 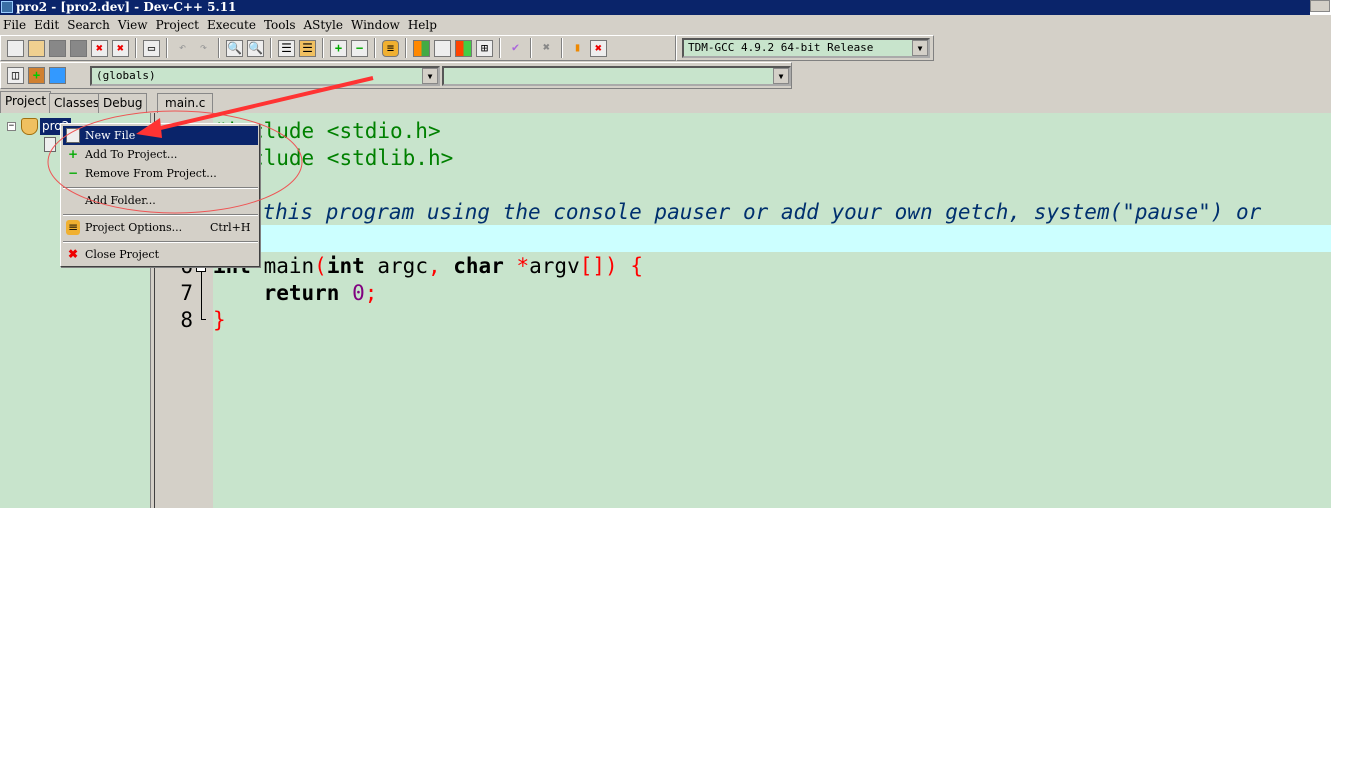 I want to click on fold-line, so click(x=203, y=296).